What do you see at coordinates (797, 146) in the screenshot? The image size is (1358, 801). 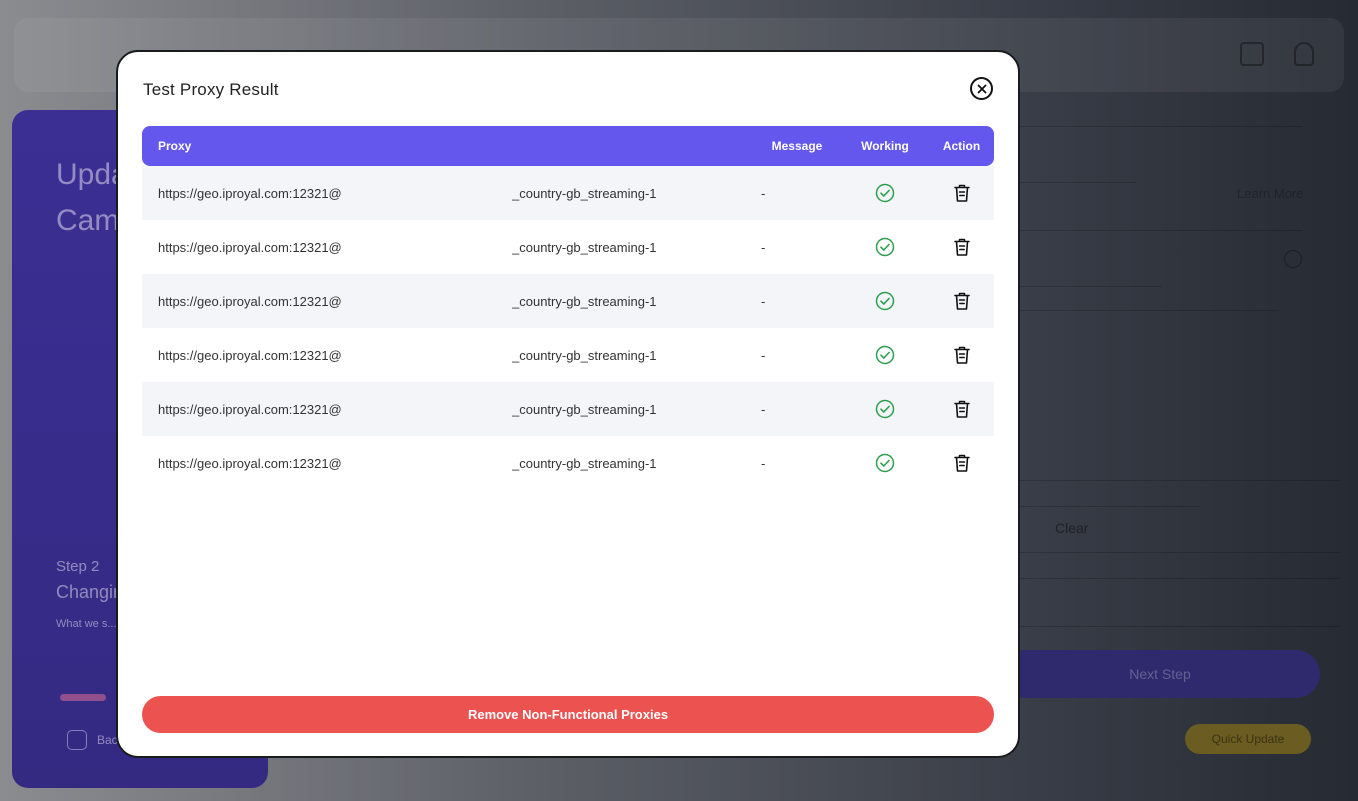 I see `column-header-message: Message` at bounding box center [797, 146].